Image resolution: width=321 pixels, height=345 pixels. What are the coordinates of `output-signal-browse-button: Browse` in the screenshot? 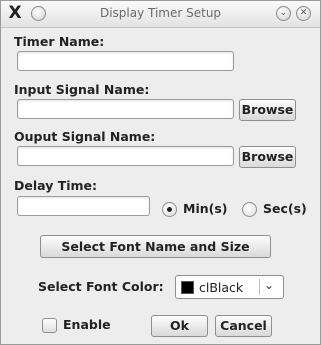 It's located at (267, 157).